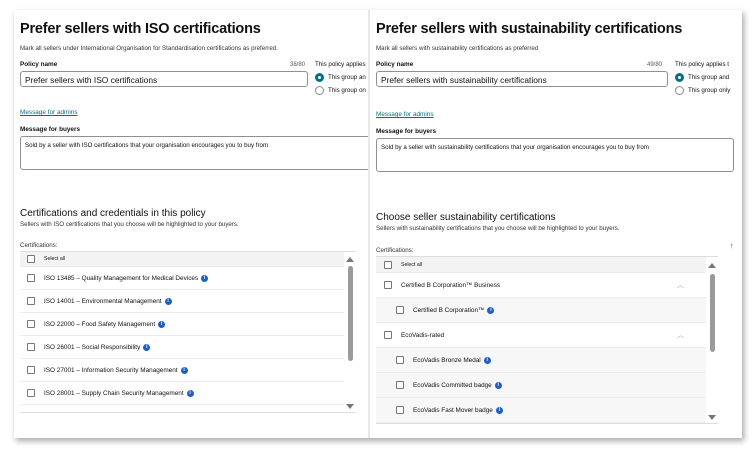 This screenshot has height=455, width=753. I want to click on radio-label: This group only, so click(709, 90).